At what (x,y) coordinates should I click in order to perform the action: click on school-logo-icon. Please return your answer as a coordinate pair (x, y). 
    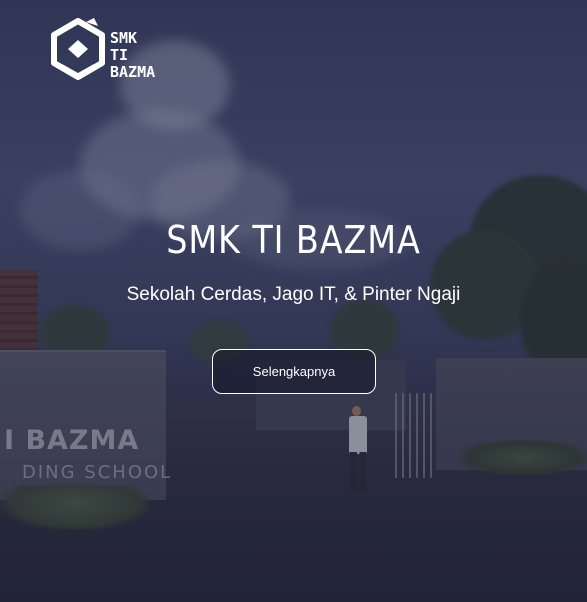
    Looking at the image, I should click on (78, 49).